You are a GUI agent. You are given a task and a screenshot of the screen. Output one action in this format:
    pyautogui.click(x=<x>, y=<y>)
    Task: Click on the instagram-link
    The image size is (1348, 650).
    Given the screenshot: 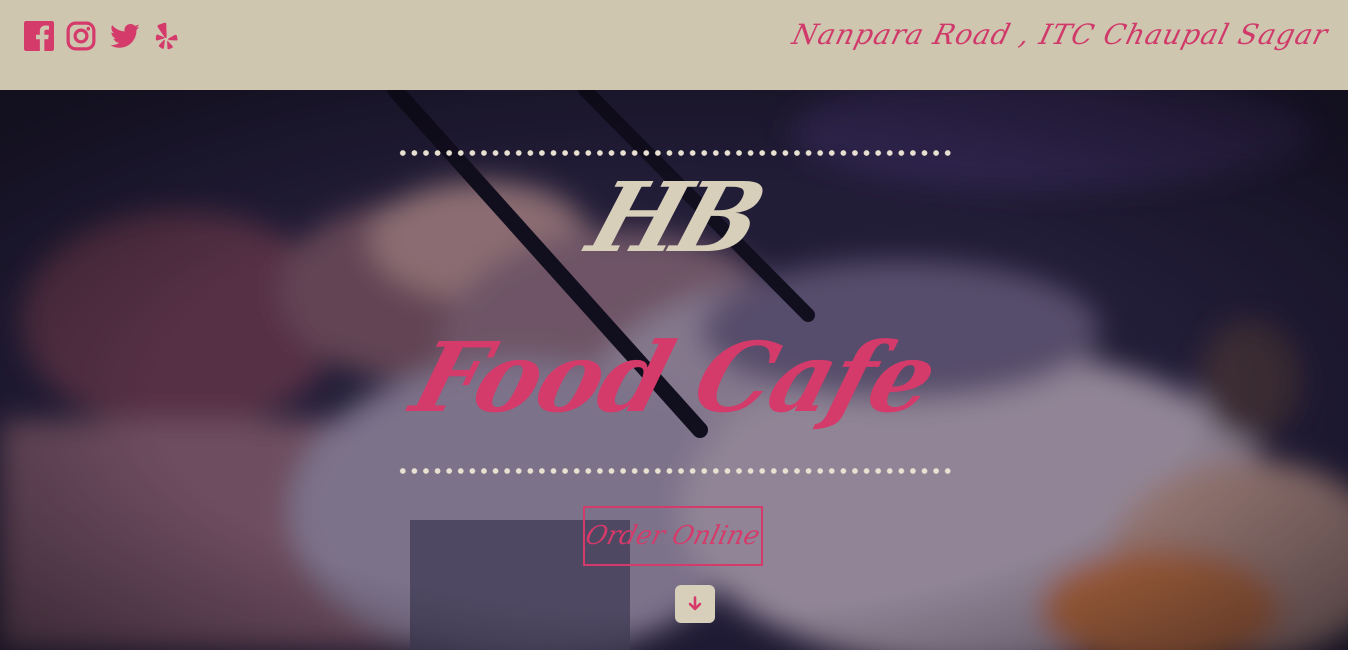 What is the action you would take?
    pyautogui.click(x=81, y=36)
    